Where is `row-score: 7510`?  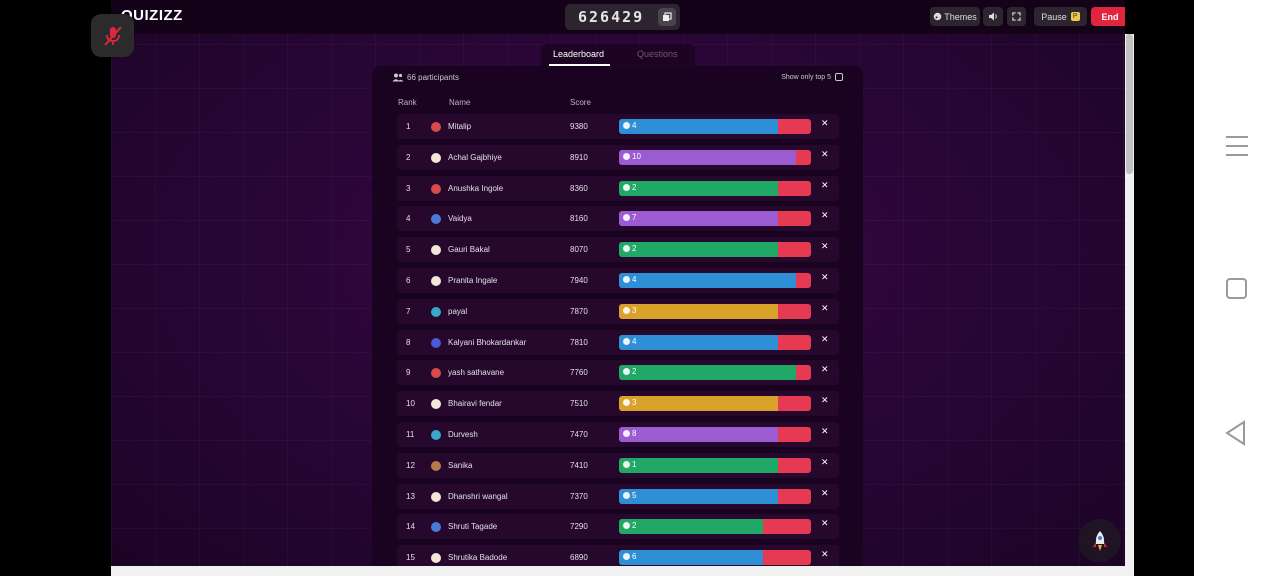 row-score: 7510 is located at coordinates (579, 404).